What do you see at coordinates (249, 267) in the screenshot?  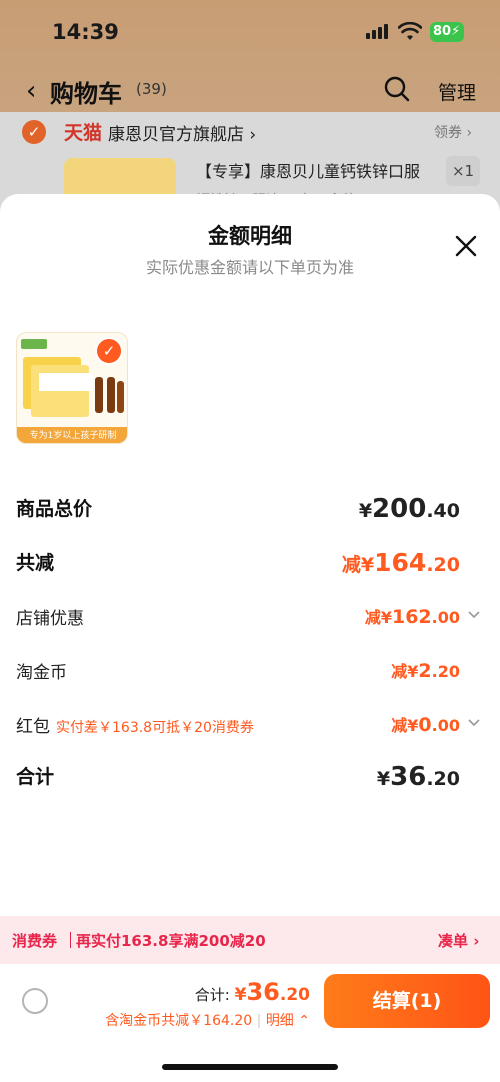 I see `sheet-subtitle: 实际优惠金额请以下单页为准` at bounding box center [249, 267].